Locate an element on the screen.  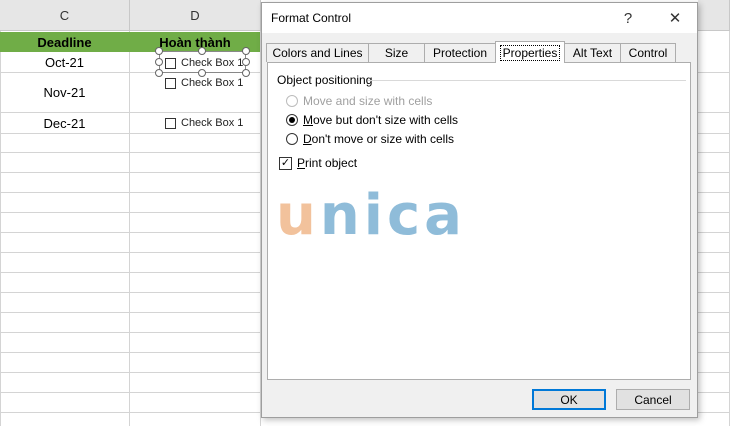
watermark-letter: n is located at coordinates (341, 215).